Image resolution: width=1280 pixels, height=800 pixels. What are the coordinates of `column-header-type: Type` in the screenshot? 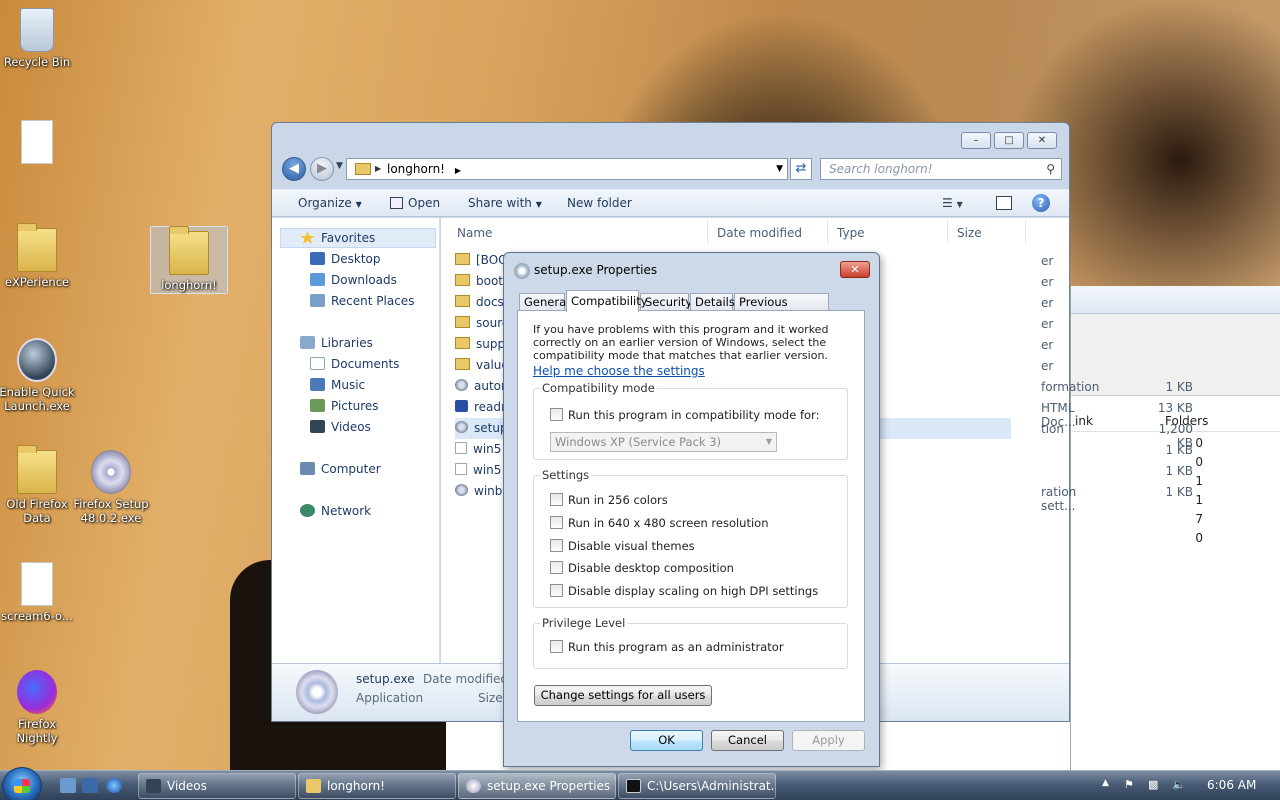 It's located at (851, 233).